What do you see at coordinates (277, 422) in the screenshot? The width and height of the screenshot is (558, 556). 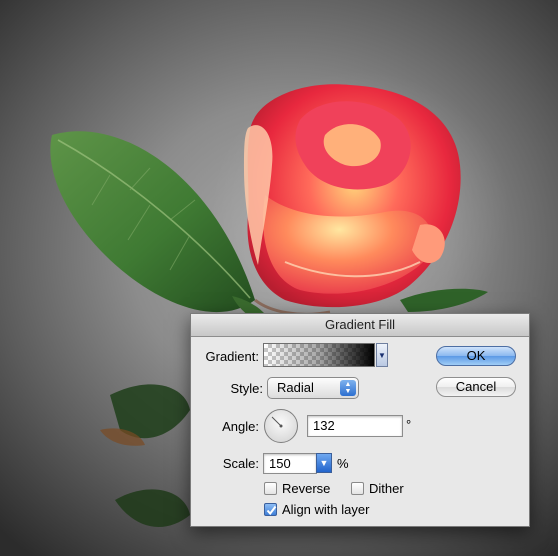 I see `angle-needle-icon` at bounding box center [277, 422].